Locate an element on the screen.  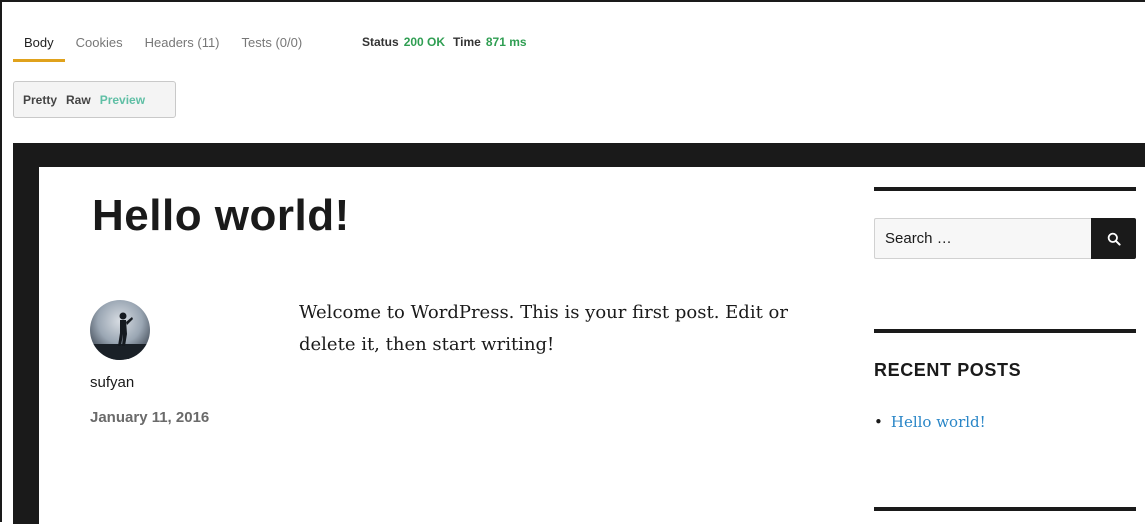
recent-post-link: Hello world! is located at coordinates (938, 422).